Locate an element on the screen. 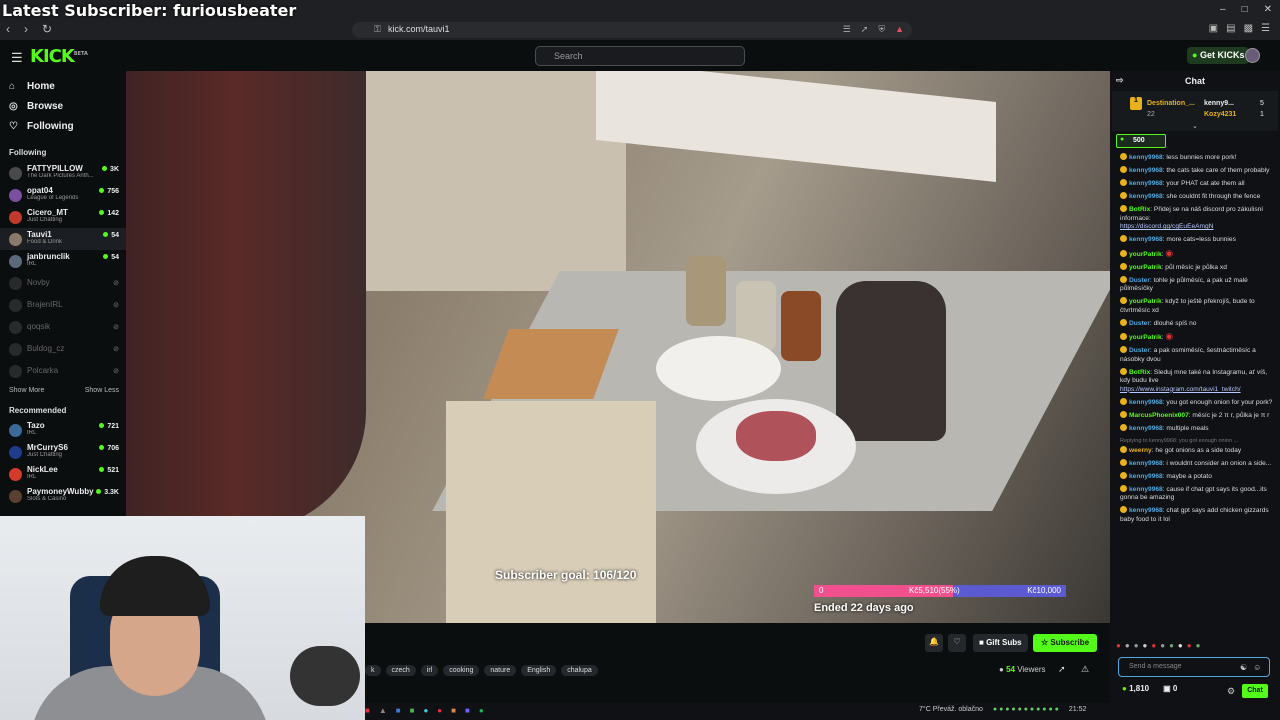 The height and width of the screenshot is (720, 1280). sidebar-item-home: ⌂ Home is located at coordinates (63, 86).